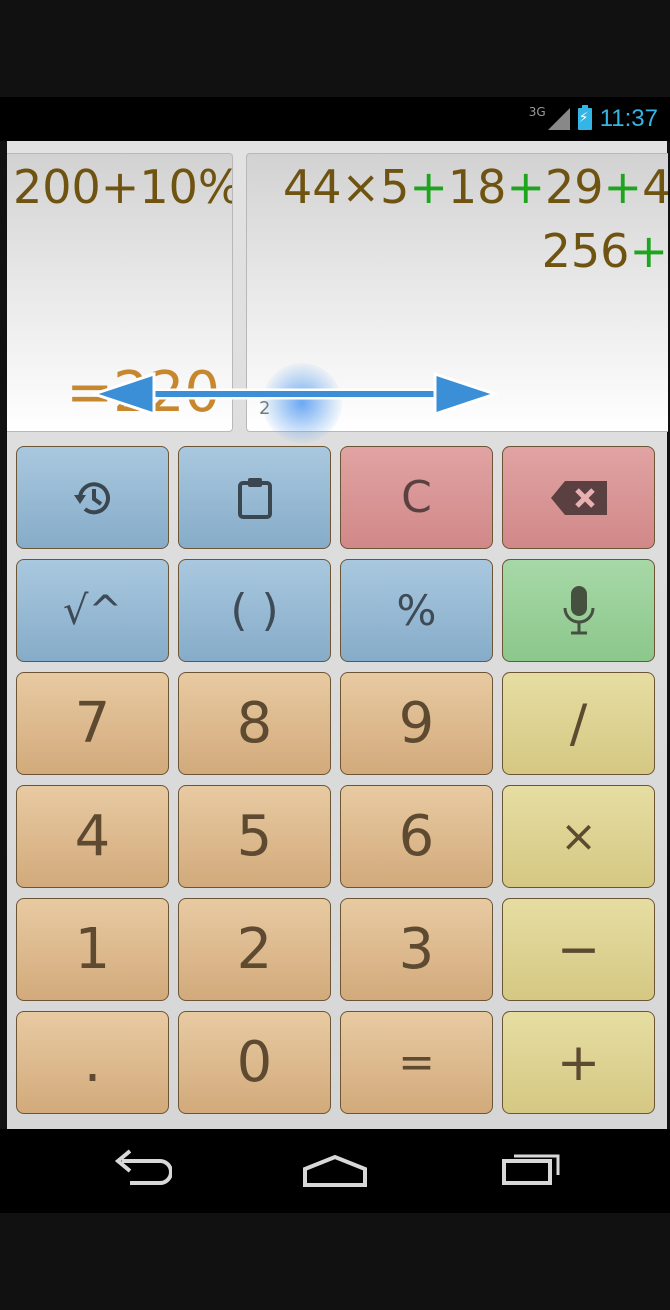 Image resolution: width=670 pixels, height=1310 pixels. I want to click on percent-label: %, so click(416, 610).